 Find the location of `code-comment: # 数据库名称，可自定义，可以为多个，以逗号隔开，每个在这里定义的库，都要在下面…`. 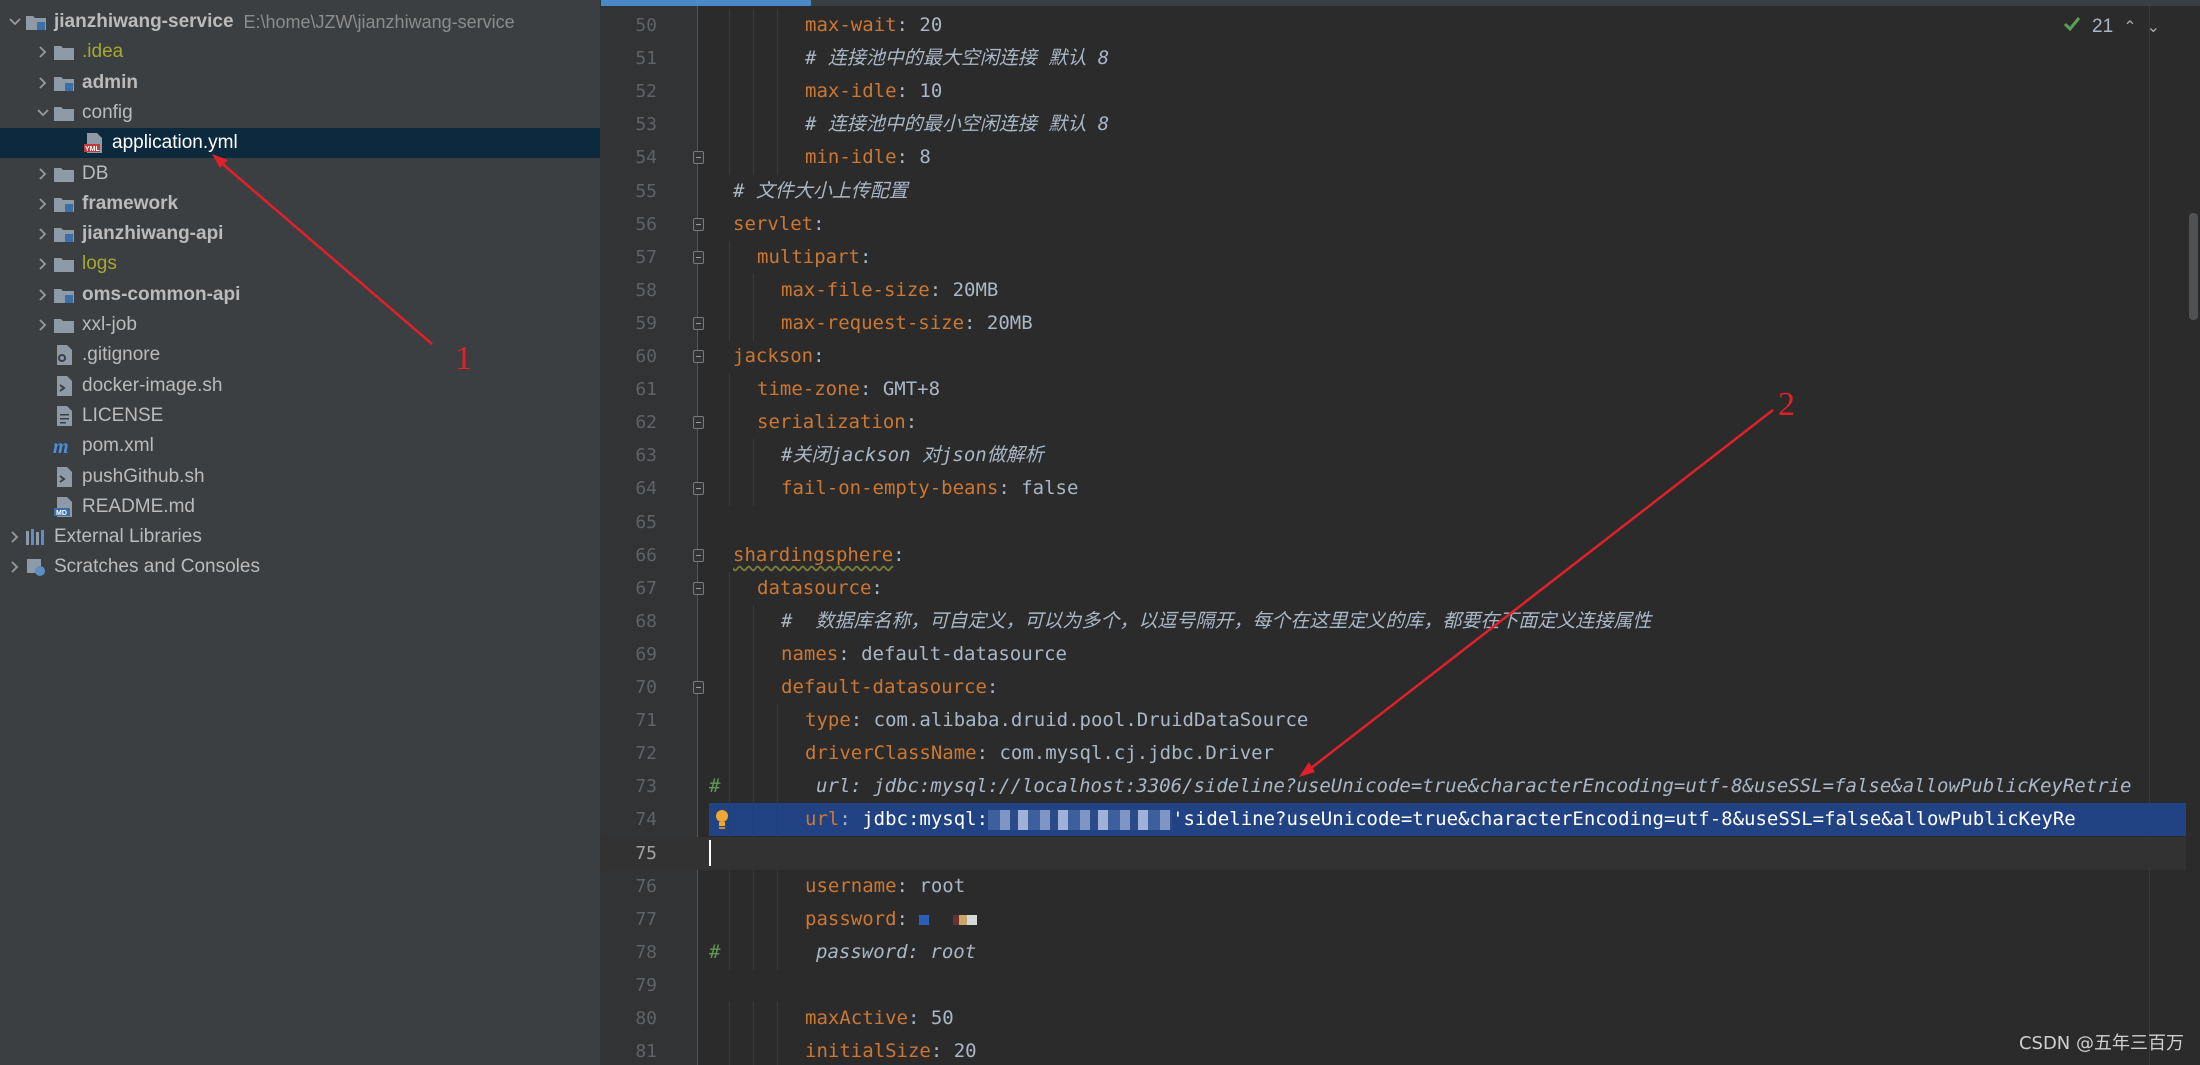

code-comment: # 数据库名称，可自定义，可以为多个，以逗号隔开，每个在这里定义的库，都要在下面… is located at coordinates (1216, 621).